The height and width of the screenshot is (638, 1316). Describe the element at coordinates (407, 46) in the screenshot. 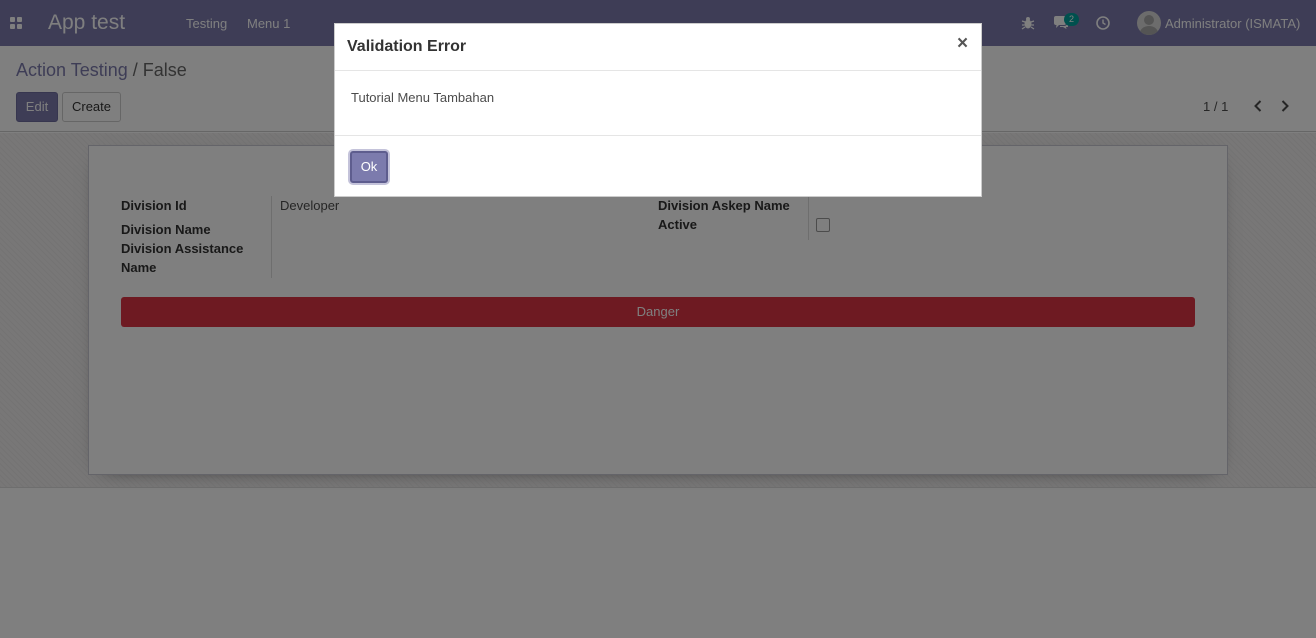

I see `modal-title: Validation Error` at that location.